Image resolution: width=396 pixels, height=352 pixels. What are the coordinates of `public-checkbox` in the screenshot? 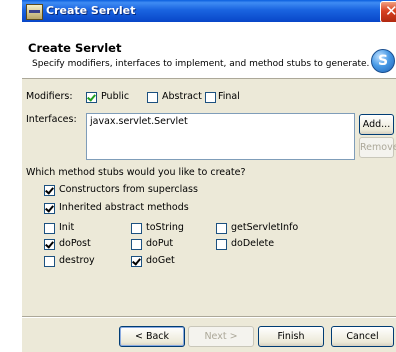 It's located at (91, 97).